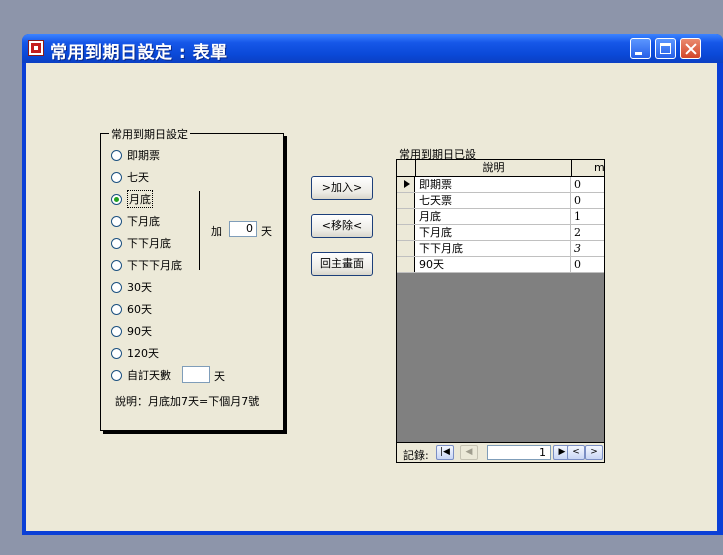 This screenshot has width=723, height=555. I want to click on record-number-input: 1, so click(519, 452).